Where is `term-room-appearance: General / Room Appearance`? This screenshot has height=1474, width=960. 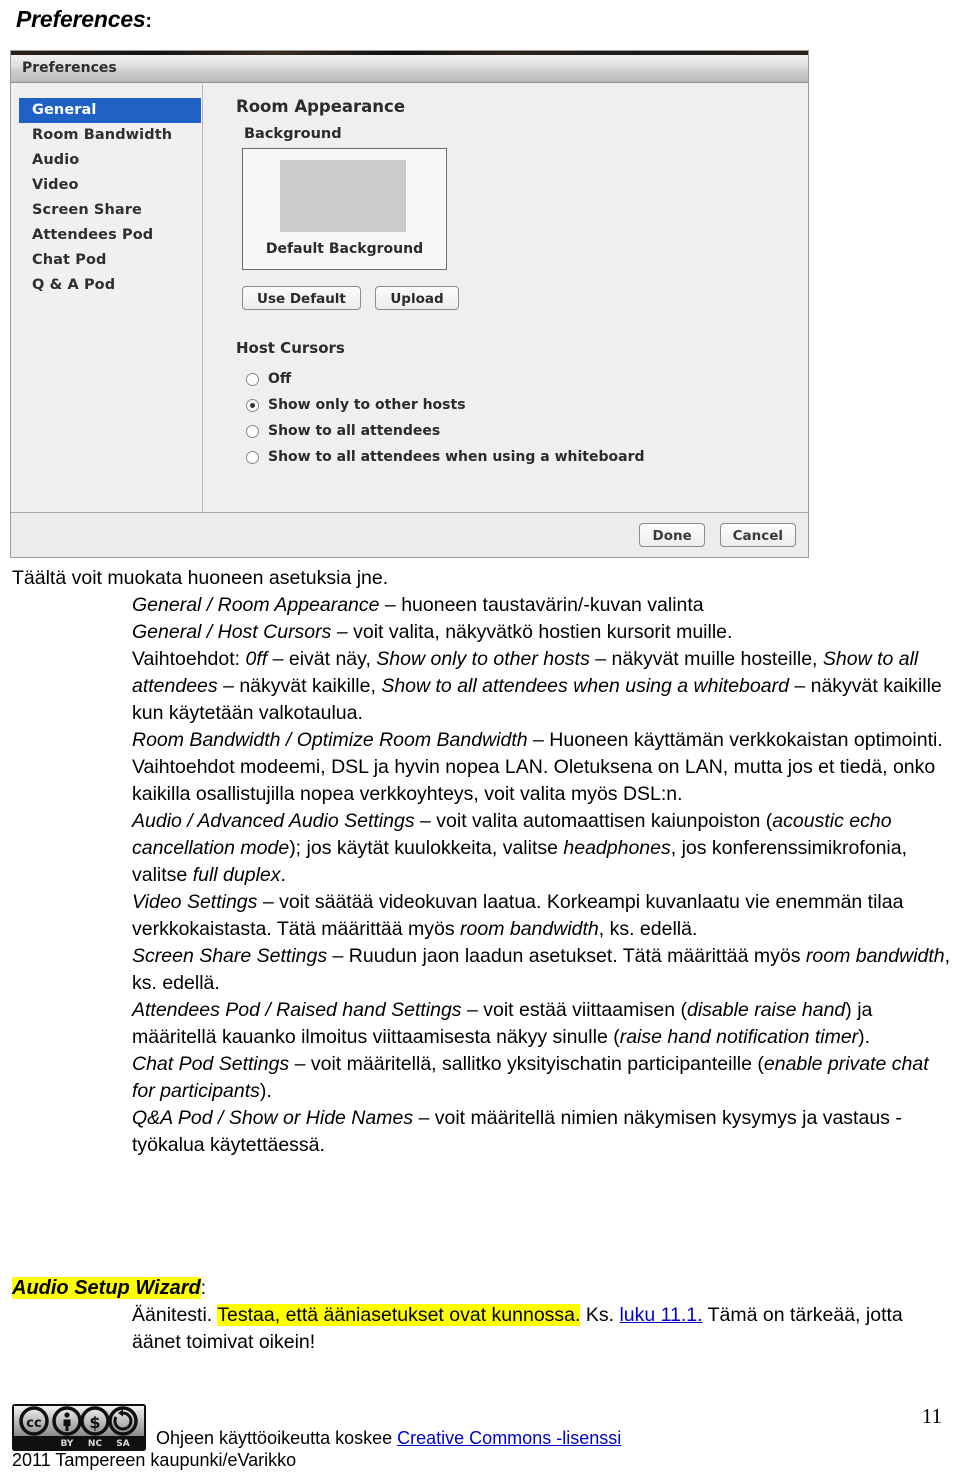
term-room-appearance: General / Room Appearance is located at coordinates (256, 605).